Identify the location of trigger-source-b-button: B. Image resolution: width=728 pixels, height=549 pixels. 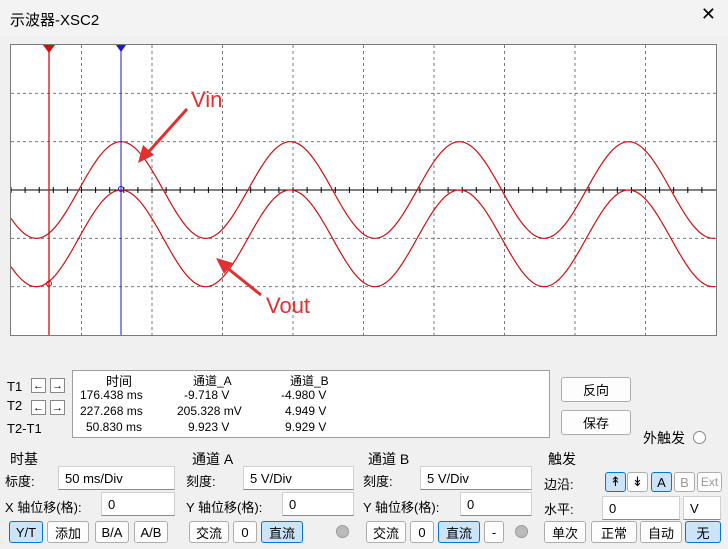
(684, 482).